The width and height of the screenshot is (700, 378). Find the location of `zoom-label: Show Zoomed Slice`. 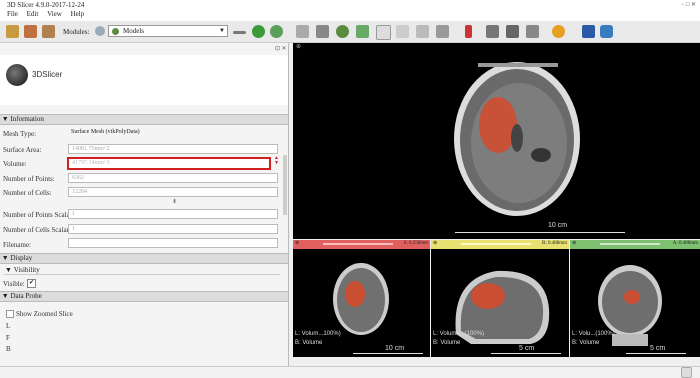

zoom-label: Show Zoomed Slice is located at coordinates (44, 314).